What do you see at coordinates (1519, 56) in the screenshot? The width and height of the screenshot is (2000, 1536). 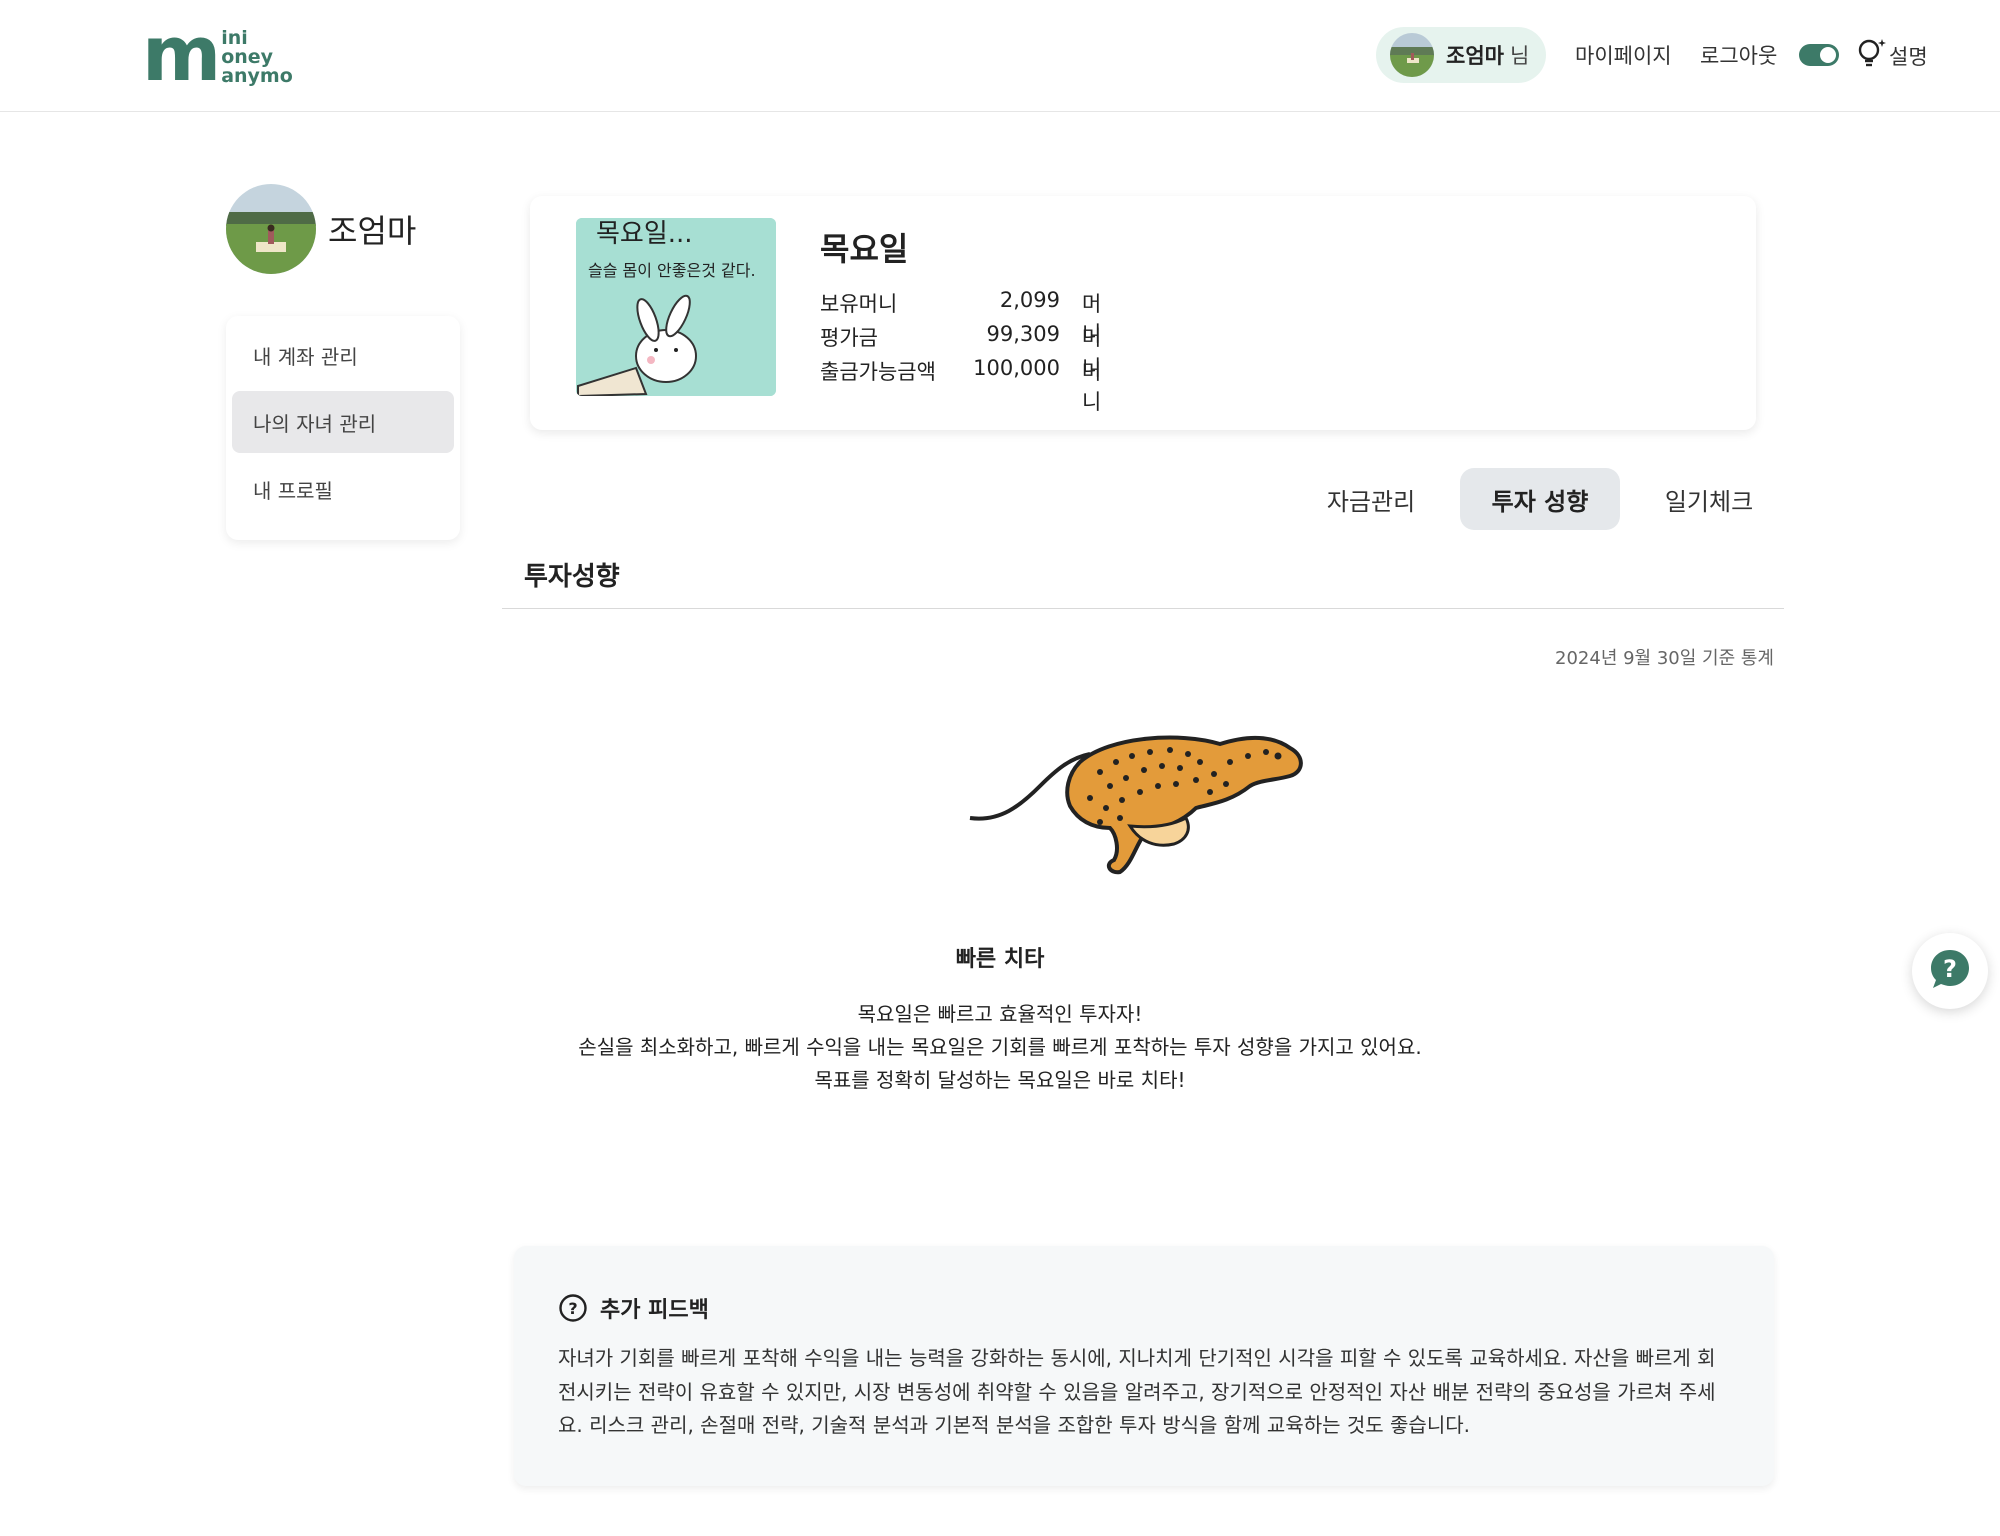 I see `user-suffix: 님` at bounding box center [1519, 56].